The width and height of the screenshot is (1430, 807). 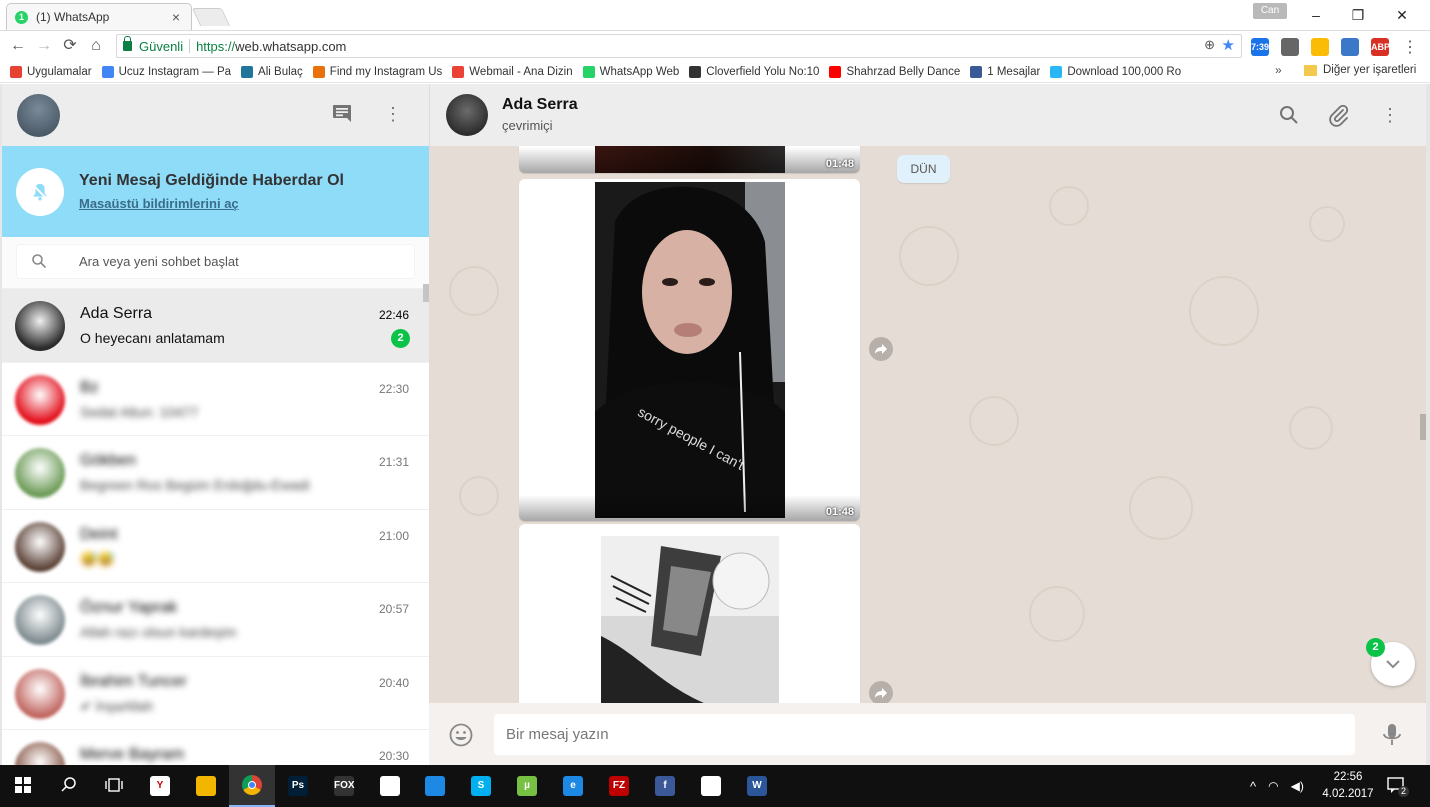 What do you see at coordinates (271, 46) in the screenshot?
I see `url-text: https://web.whatsapp.com` at bounding box center [271, 46].